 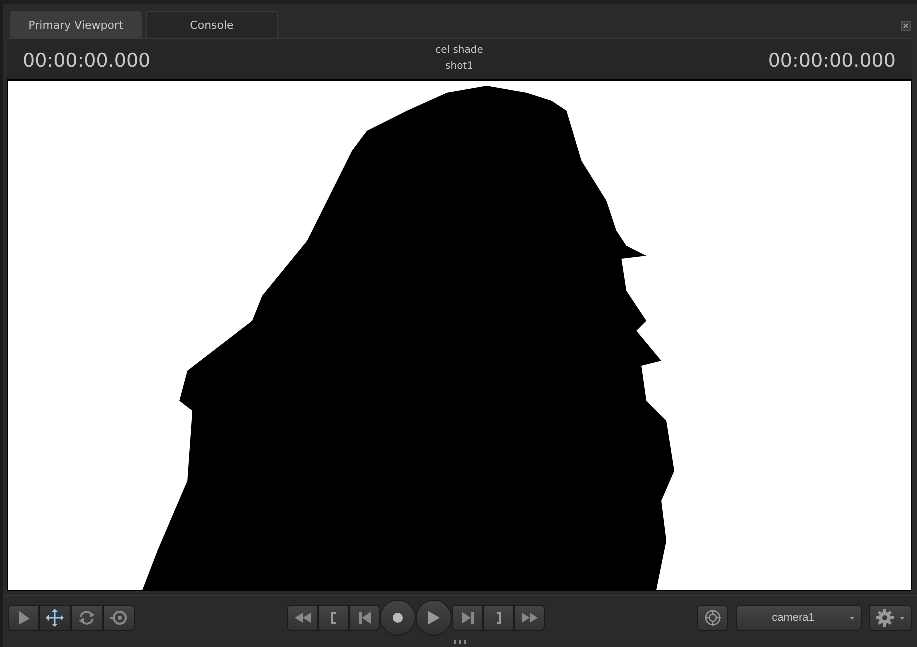 I want to click on skip-forward-icon, so click(x=468, y=618).